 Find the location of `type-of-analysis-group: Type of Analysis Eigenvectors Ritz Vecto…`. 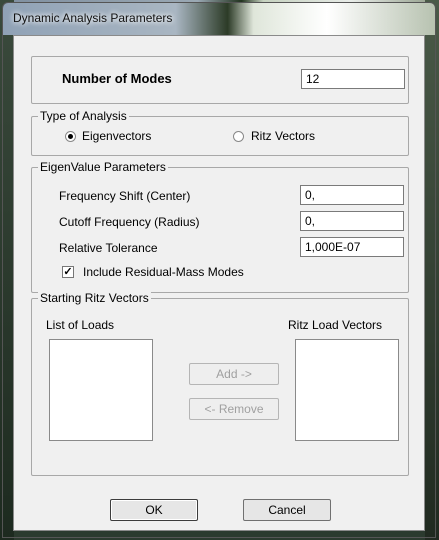

type-of-analysis-group: Type of Analysis Eigenvectors Ritz Vecto… is located at coordinates (220, 132).